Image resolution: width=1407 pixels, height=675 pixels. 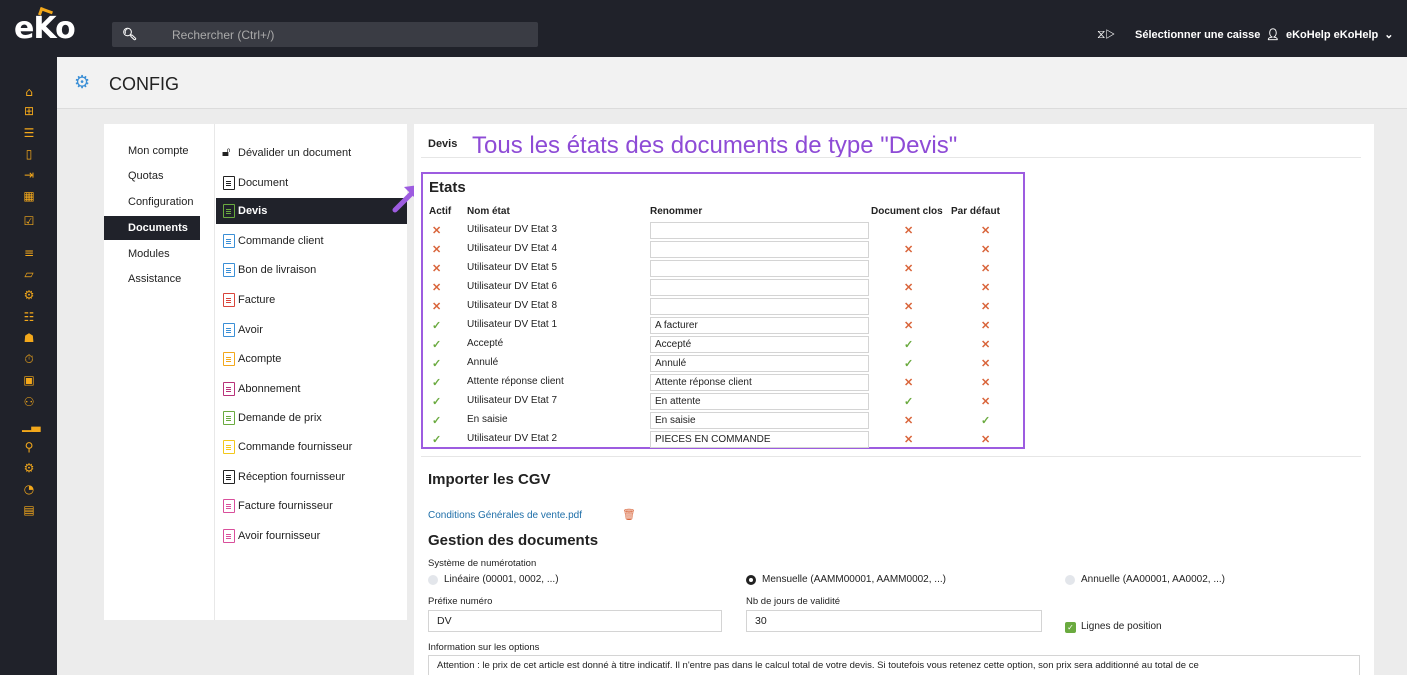 I want to click on tasks-icon: ≡, so click(x=29, y=253).